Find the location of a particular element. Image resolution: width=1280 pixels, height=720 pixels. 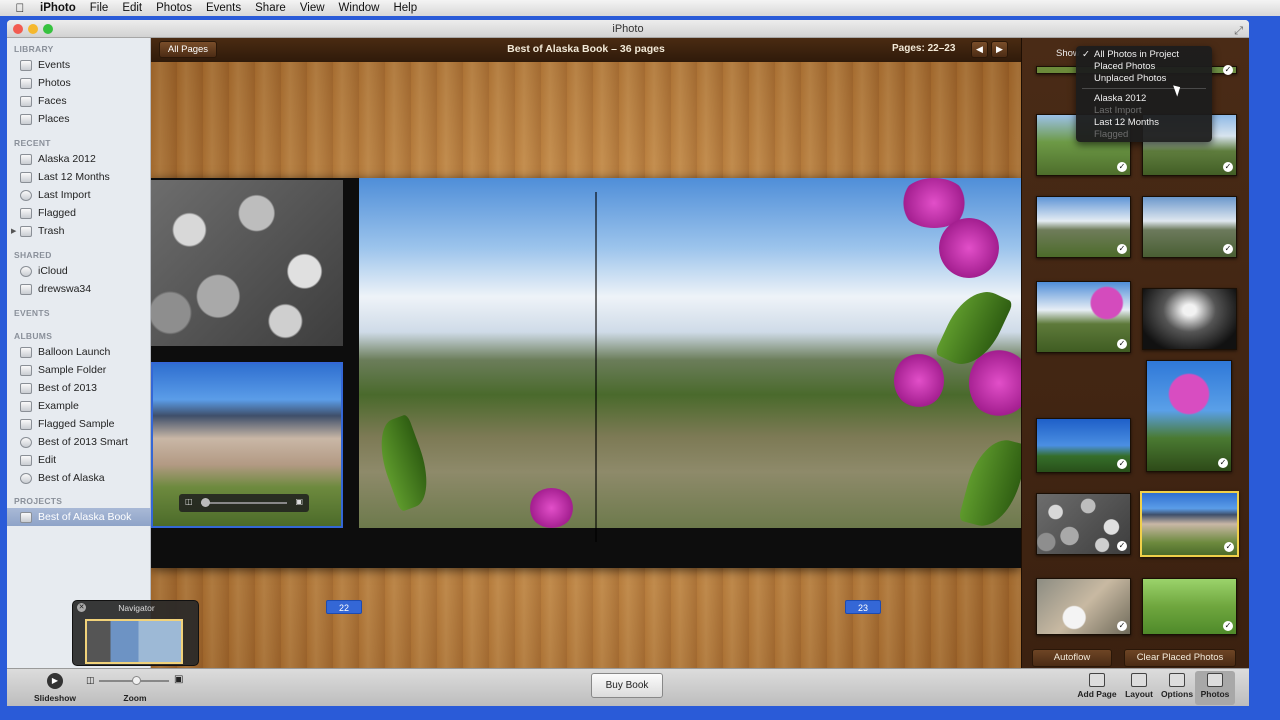

next-page-button: ▶ is located at coordinates (999, 49).